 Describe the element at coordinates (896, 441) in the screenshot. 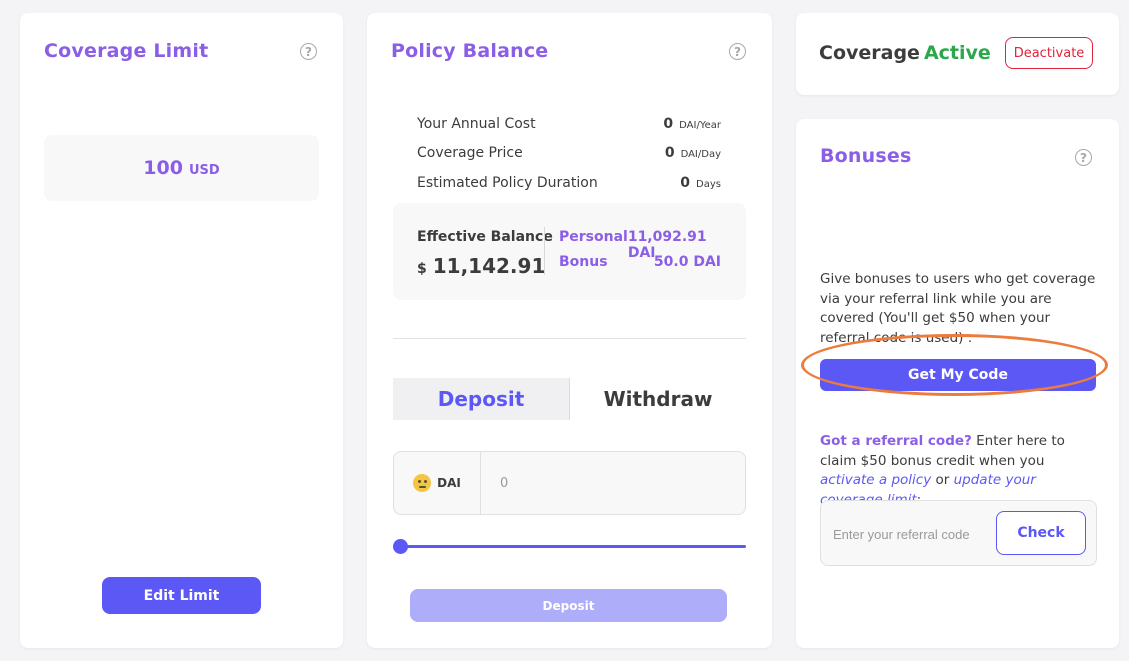

I see `referral-question: Got a referral code?` at that location.